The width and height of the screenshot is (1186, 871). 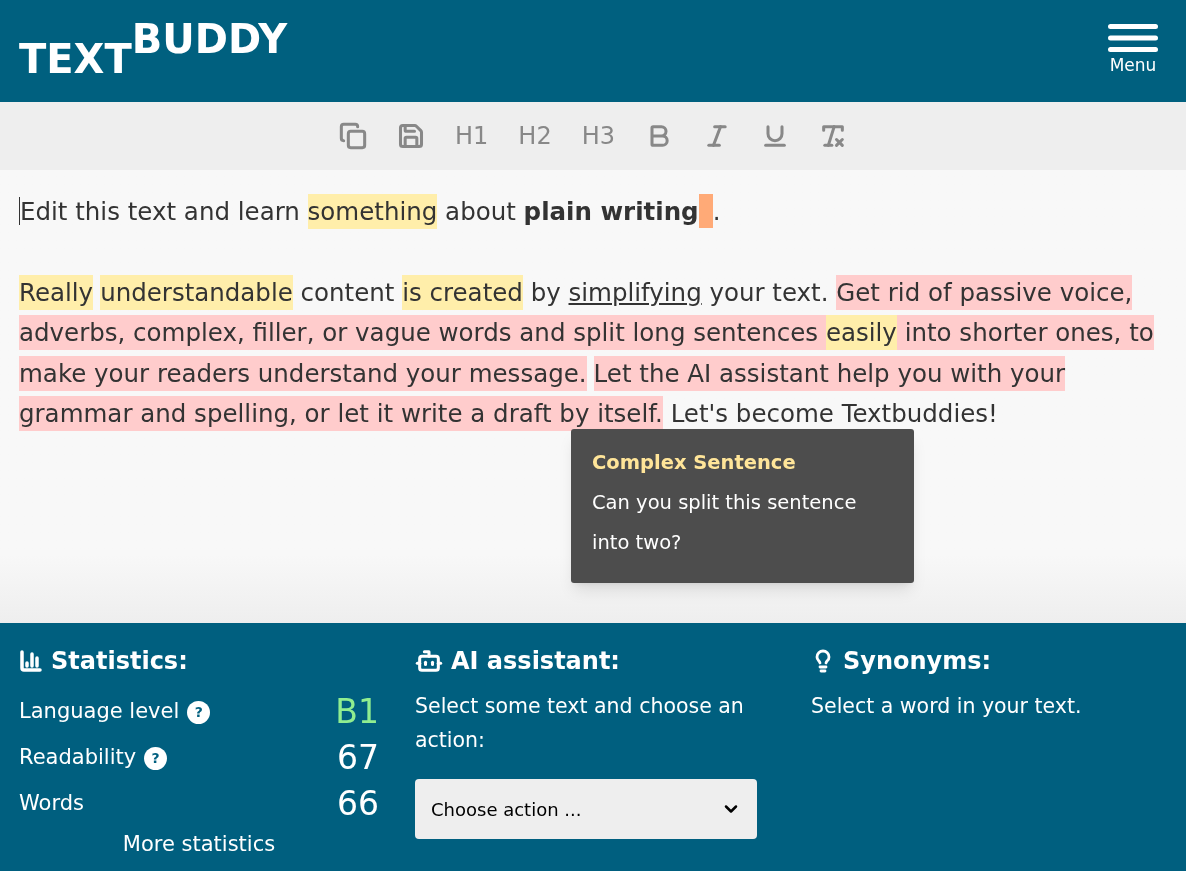 I want to click on menu-icon, so click(x=1133, y=38).